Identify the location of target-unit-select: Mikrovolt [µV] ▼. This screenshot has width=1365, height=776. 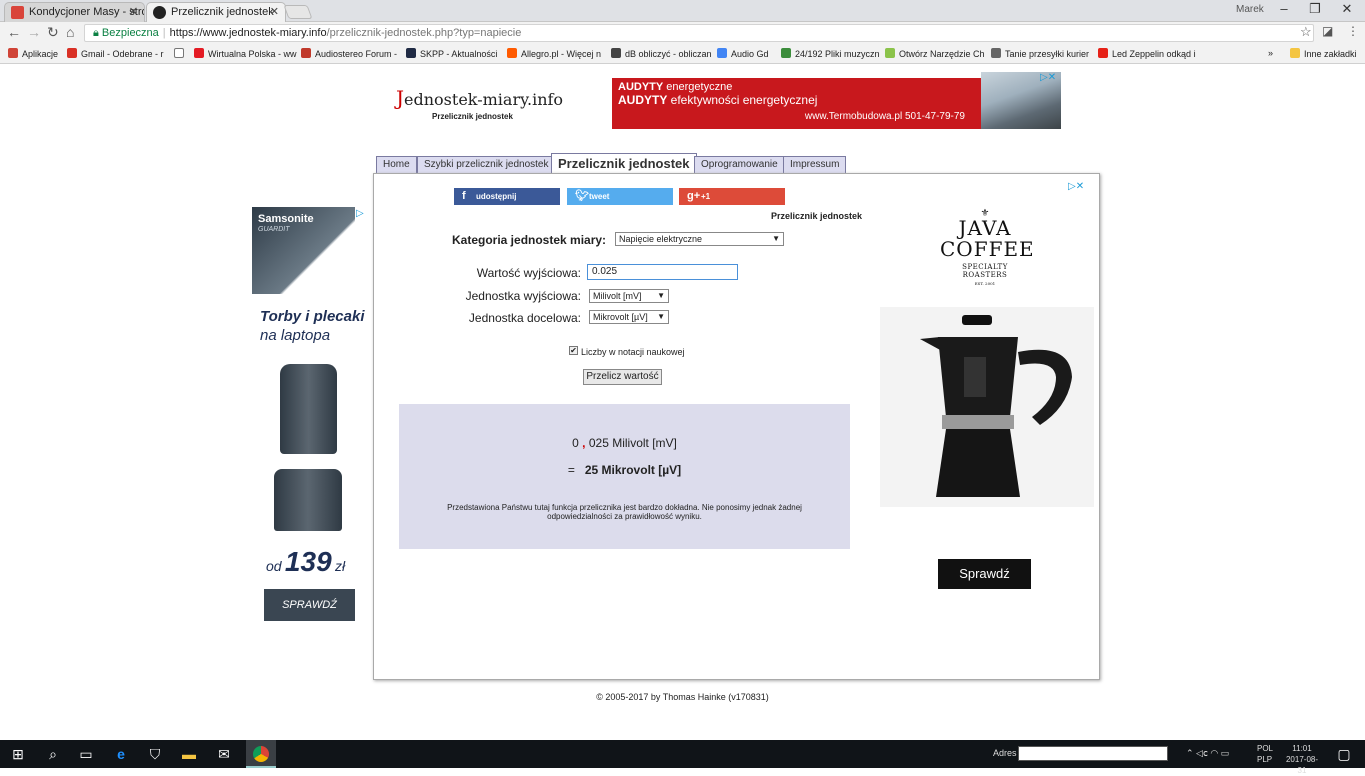
(629, 317).